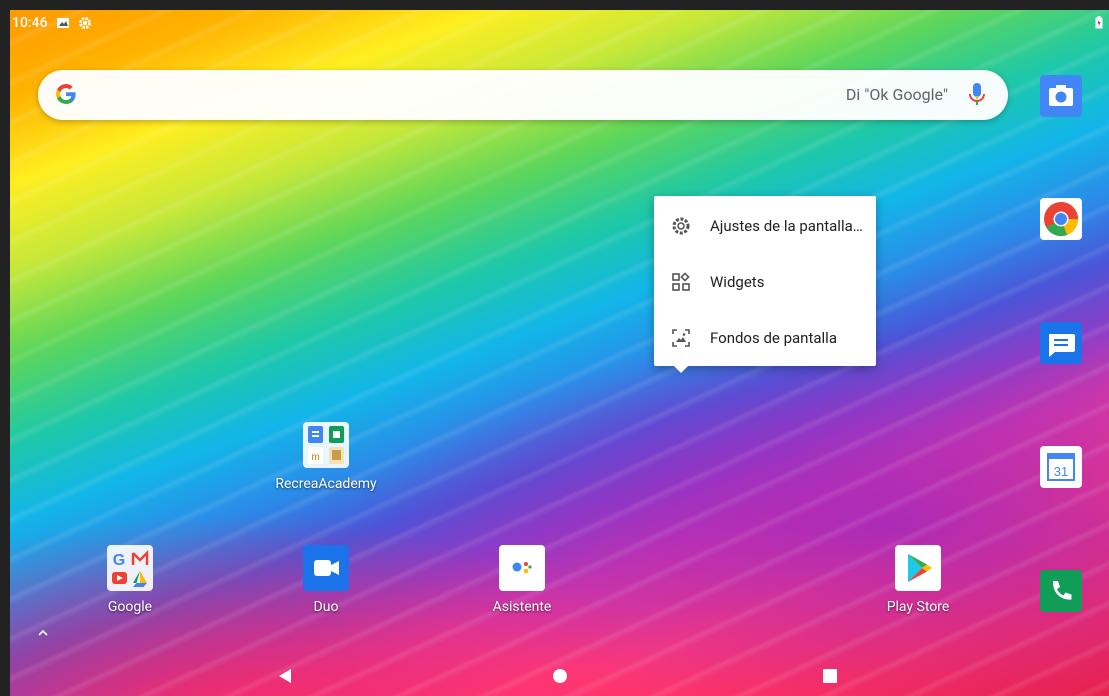 This screenshot has height=696, width=1109. Describe the element at coordinates (85, 23) in the screenshot. I see `settings-icon` at that location.